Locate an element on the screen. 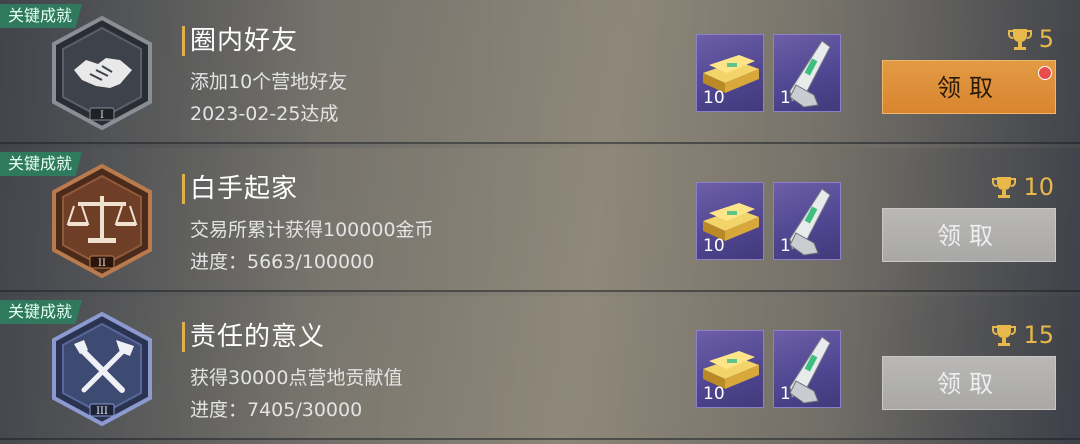 This screenshot has height=444, width=1080. scales-badge-icon: II is located at coordinates (102, 221).